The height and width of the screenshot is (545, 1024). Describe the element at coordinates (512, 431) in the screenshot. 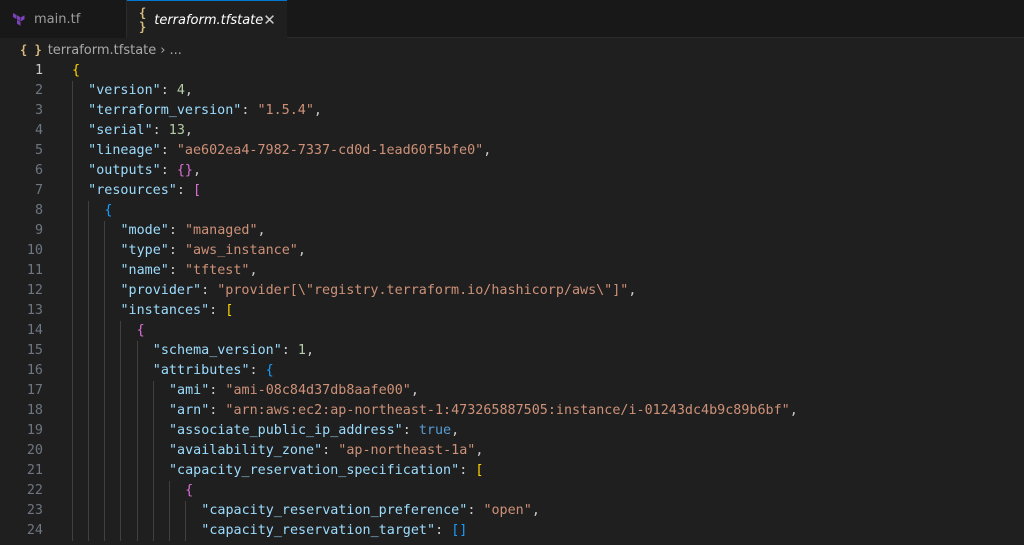

I see `code-line: 19 "associate_public_ip_address": true,` at that location.